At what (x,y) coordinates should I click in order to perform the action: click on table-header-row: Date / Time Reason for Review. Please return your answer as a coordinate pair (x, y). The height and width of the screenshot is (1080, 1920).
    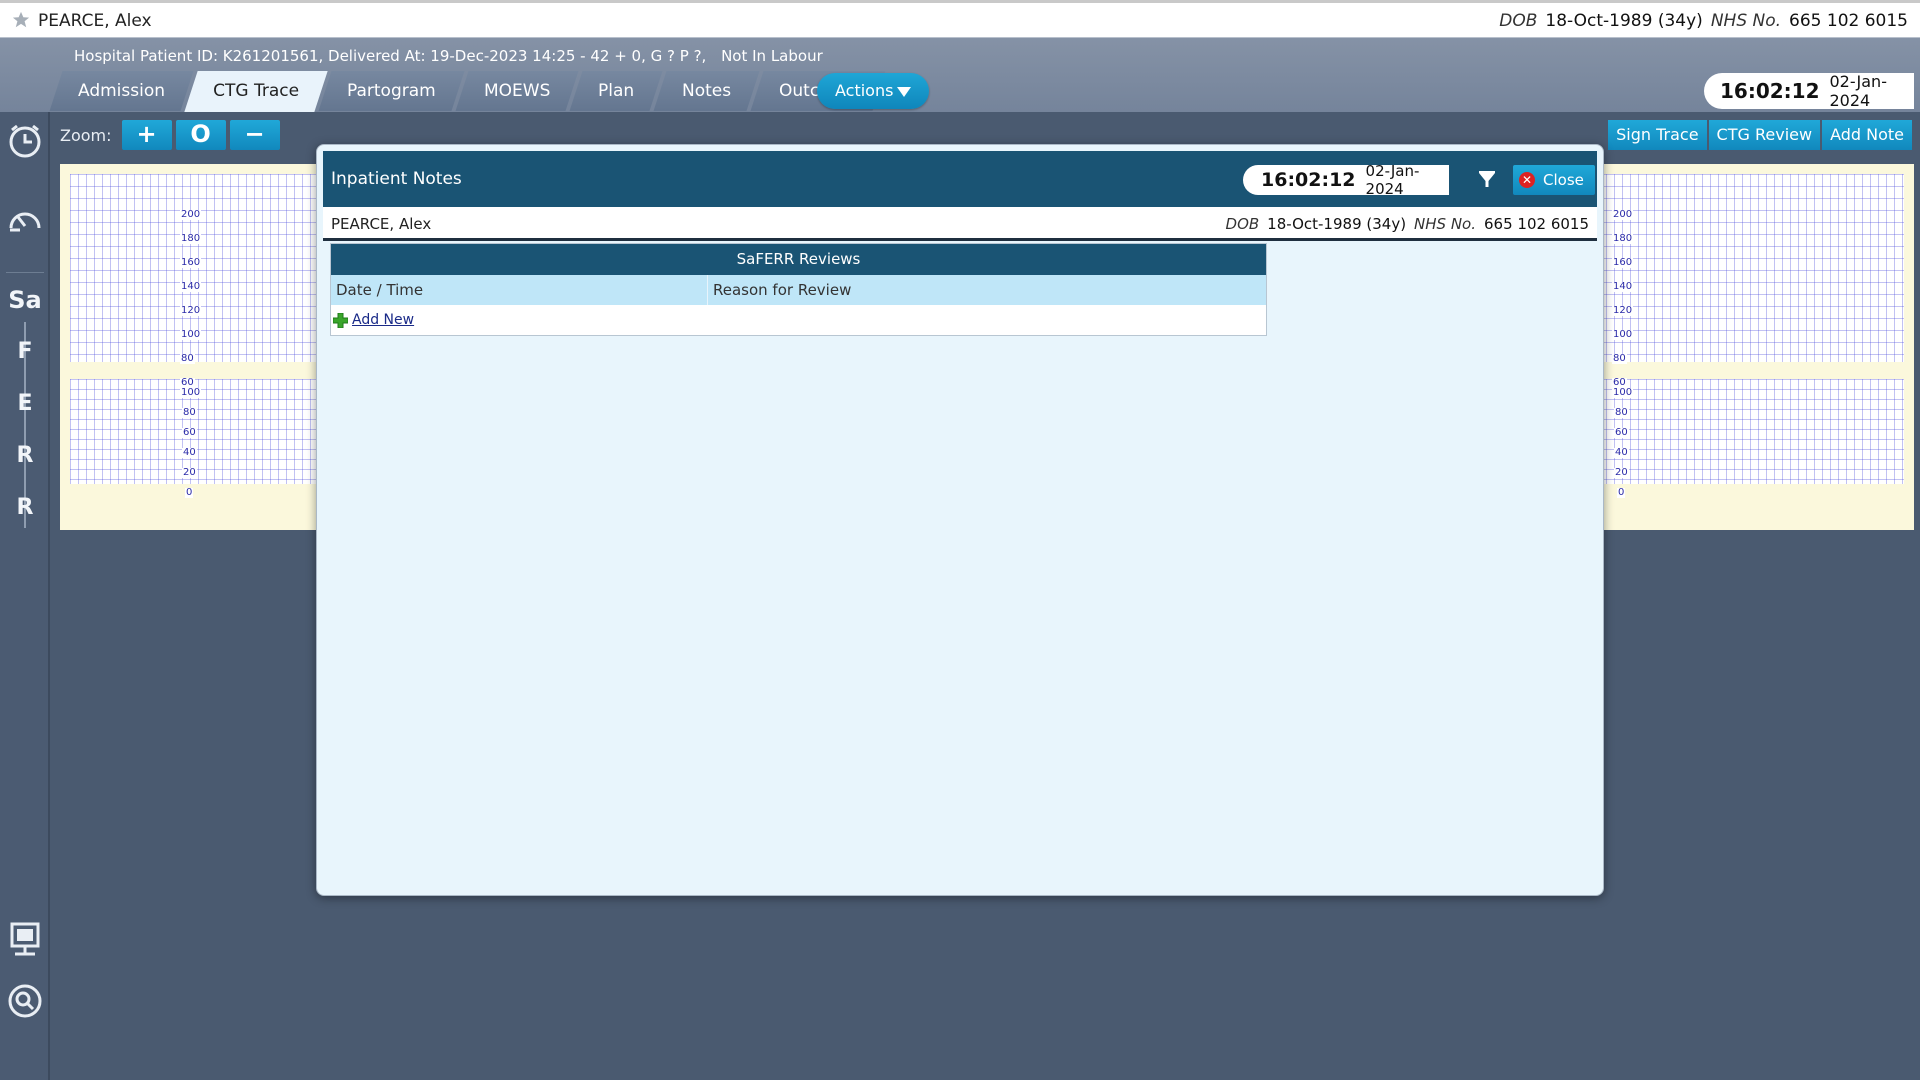
    Looking at the image, I should click on (798, 290).